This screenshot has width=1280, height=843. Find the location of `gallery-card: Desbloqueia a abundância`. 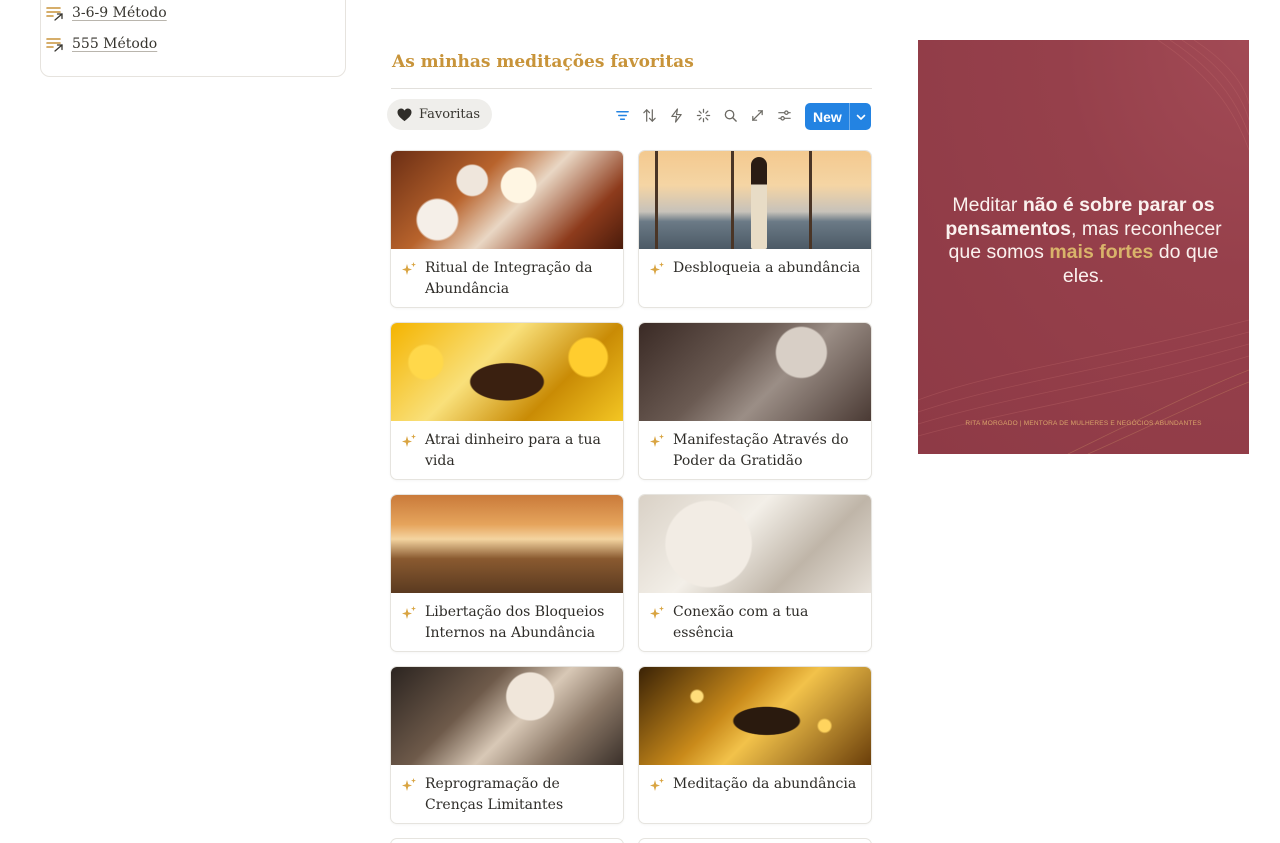

gallery-card: Desbloqueia a abundância is located at coordinates (755, 229).